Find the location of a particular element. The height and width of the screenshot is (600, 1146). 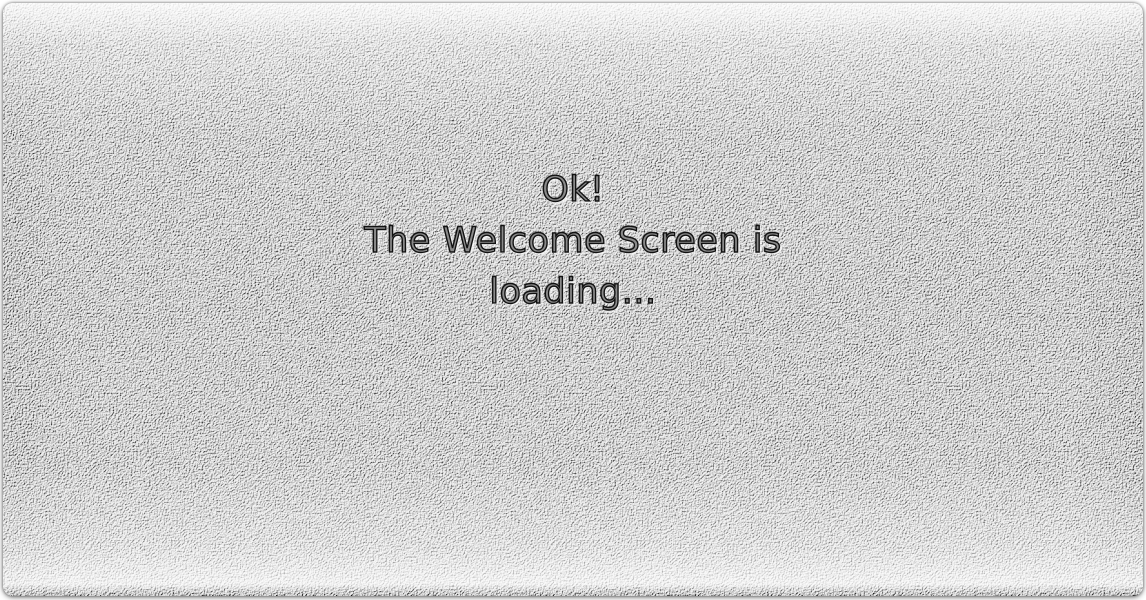

loading-message-line-2: The Welcome Screen is is located at coordinates (573, 240).